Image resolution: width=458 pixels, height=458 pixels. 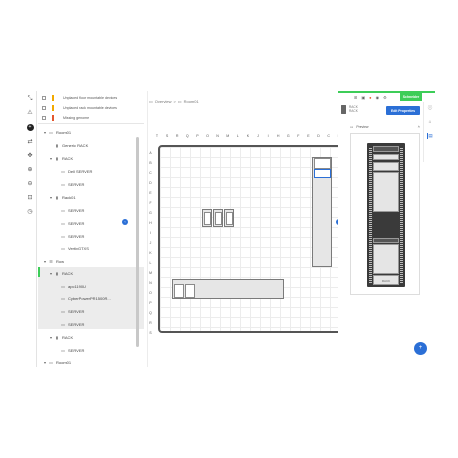 I want to click on tree-item-row: ▾ ☰ Row, so click(x=53, y=261).